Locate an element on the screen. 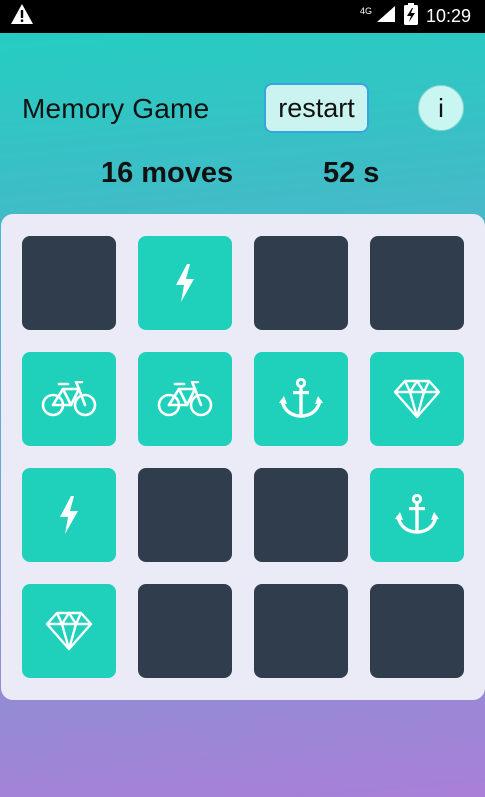 This screenshot has height=797, width=485. status-right: 4G 10:29 is located at coordinates (415, 16).